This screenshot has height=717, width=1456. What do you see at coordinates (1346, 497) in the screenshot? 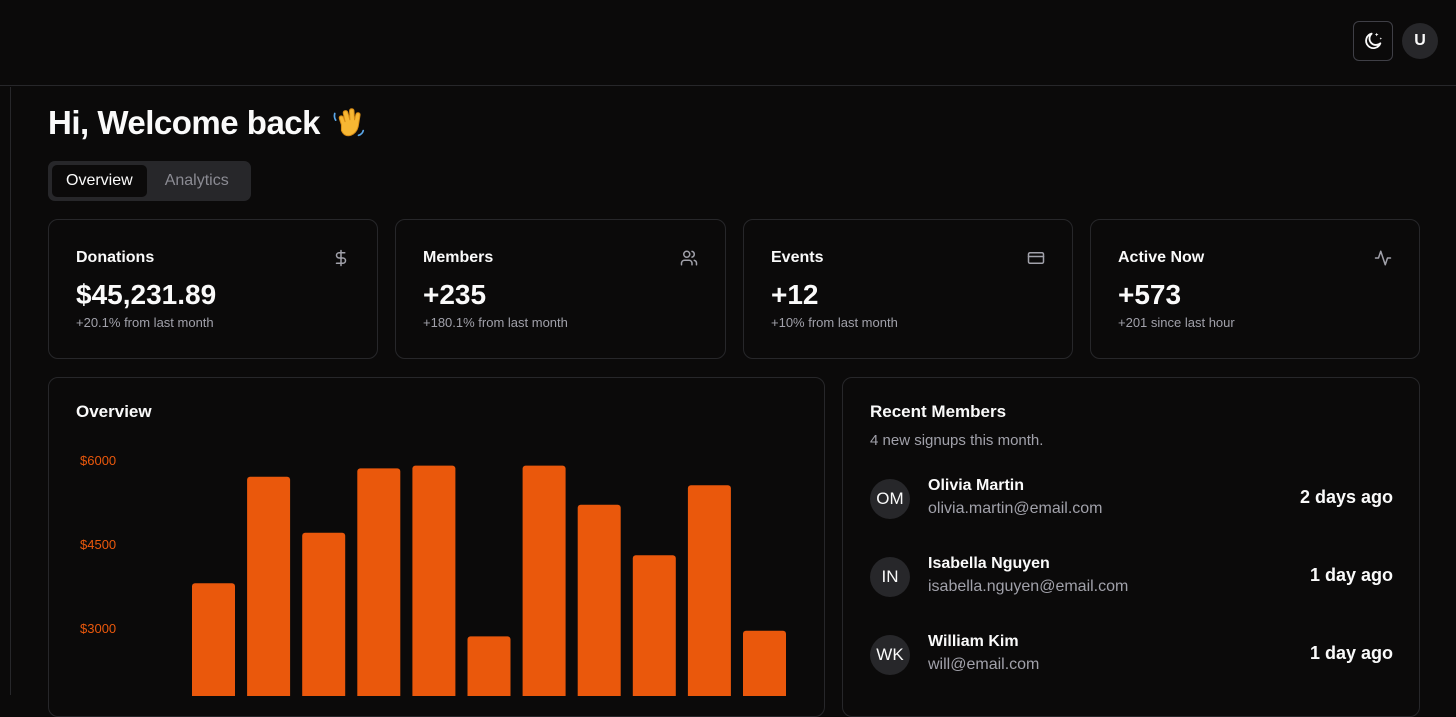
I see `member-joined-time: 2 days ago` at bounding box center [1346, 497].